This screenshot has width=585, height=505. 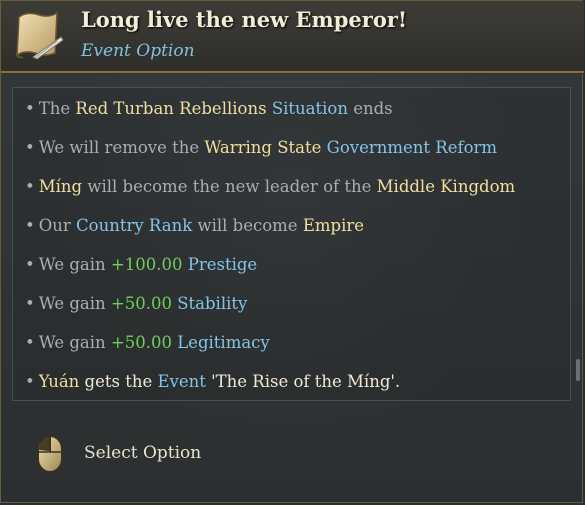 What do you see at coordinates (118, 381) in the screenshot?
I see `effect-text: gets the` at bounding box center [118, 381].